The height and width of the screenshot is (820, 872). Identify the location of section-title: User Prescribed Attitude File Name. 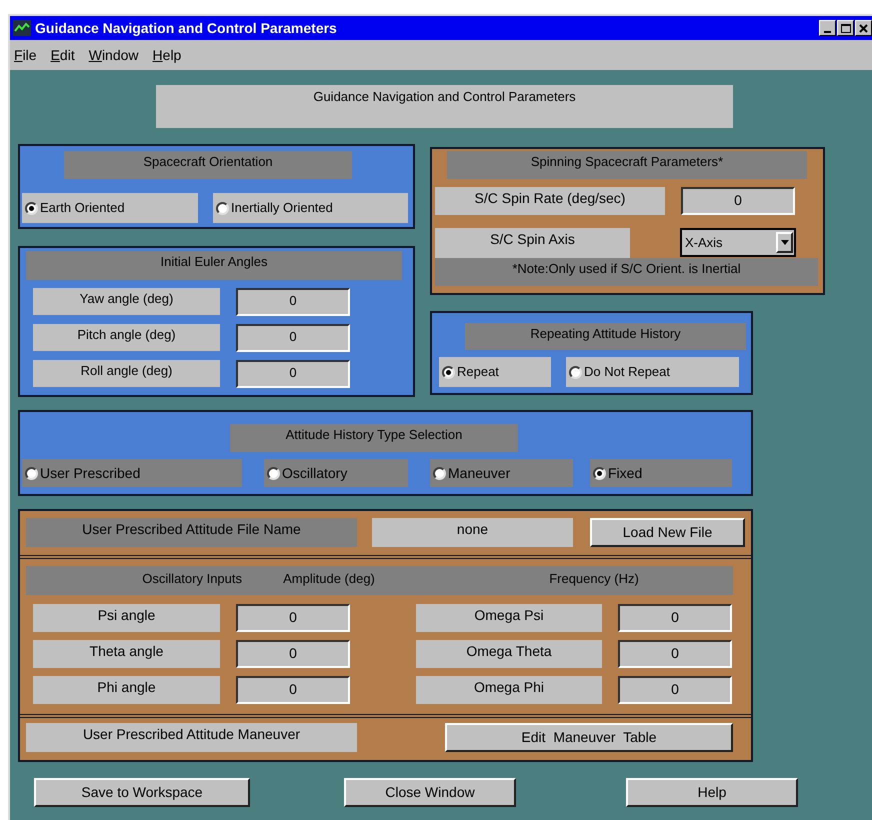
(191, 532).